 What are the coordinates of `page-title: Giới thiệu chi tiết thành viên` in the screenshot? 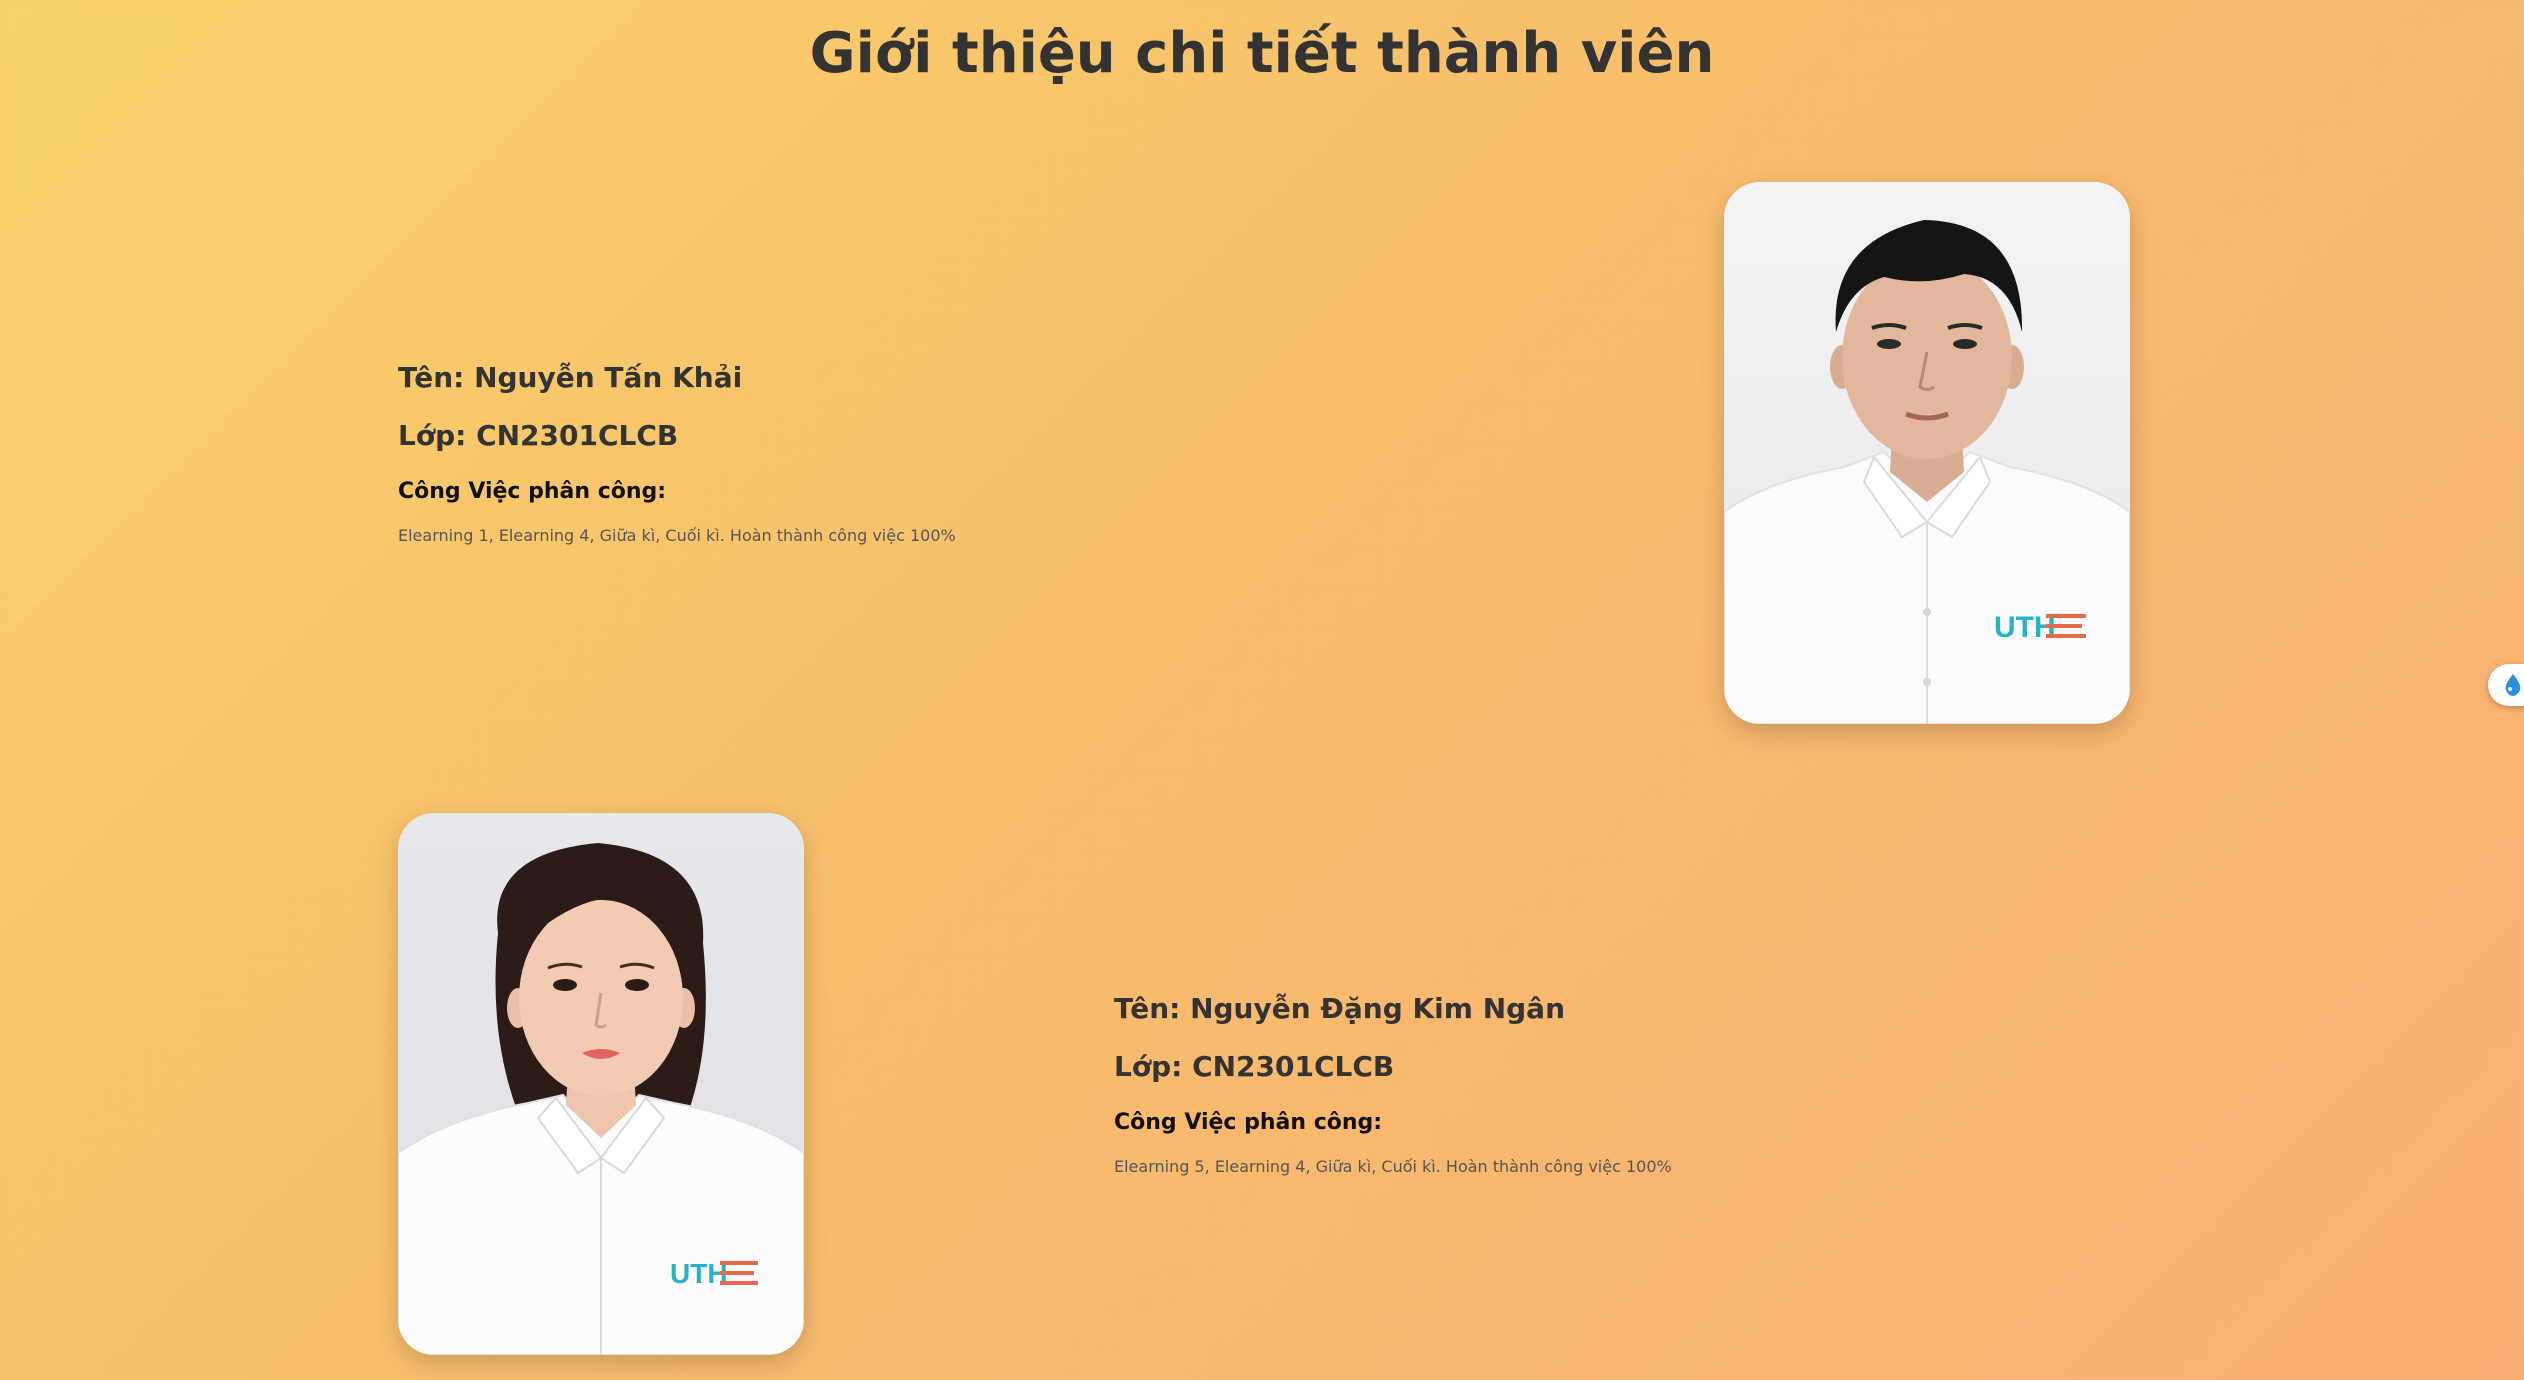 It's located at (1262, 53).